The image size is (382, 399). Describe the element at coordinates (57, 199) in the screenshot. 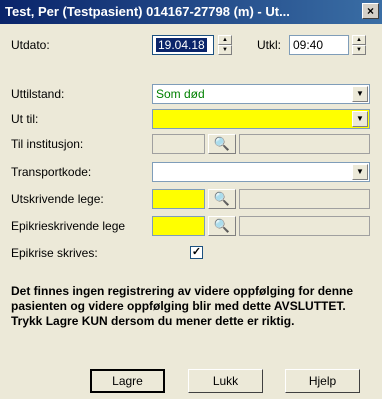

I see `utskrivende-lege-label: Utskrivende lege:` at that location.